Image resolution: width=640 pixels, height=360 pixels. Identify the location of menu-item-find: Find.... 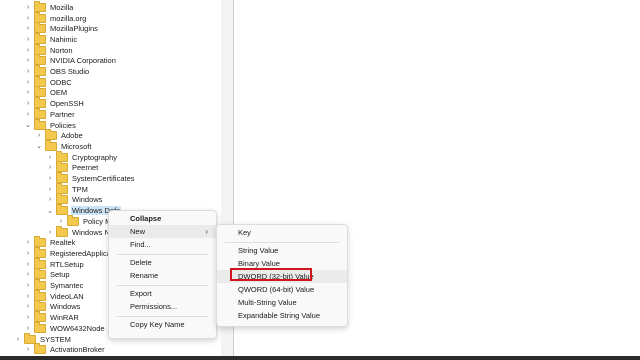
(162, 244).